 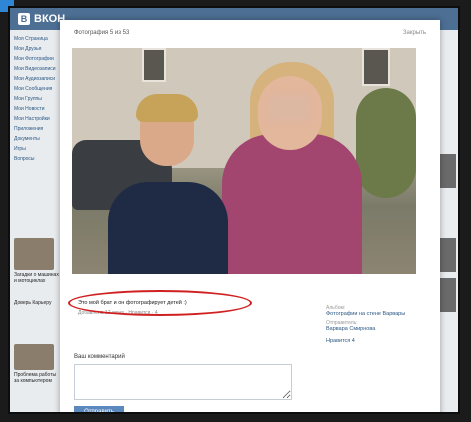 What do you see at coordinates (33, 303) in the screenshot?
I see `ad-caption: Доверь Карьеру` at bounding box center [33, 303].